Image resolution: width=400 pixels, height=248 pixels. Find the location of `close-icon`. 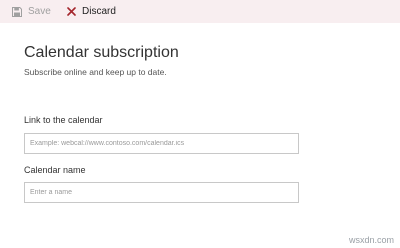

close-icon is located at coordinates (71, 11).